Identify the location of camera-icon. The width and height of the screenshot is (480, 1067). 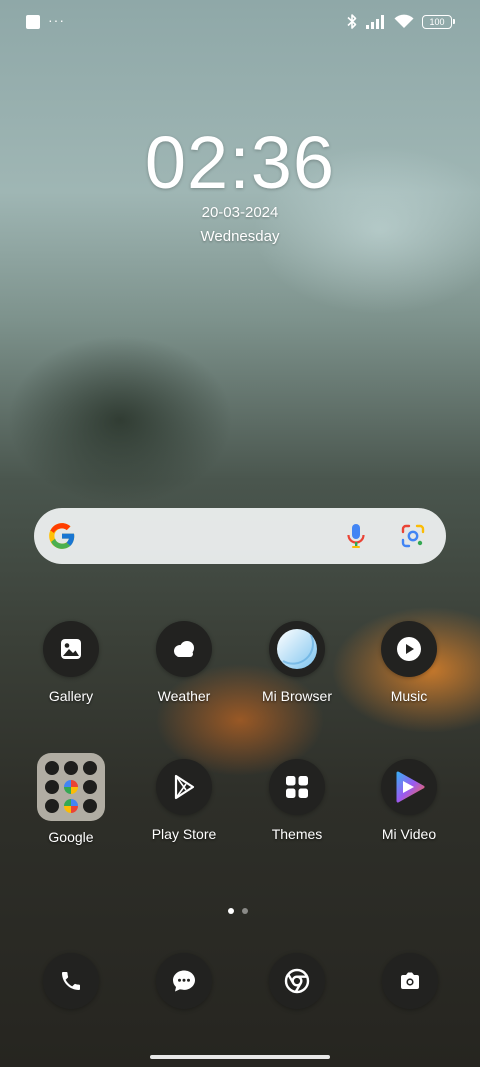
(410, 980).